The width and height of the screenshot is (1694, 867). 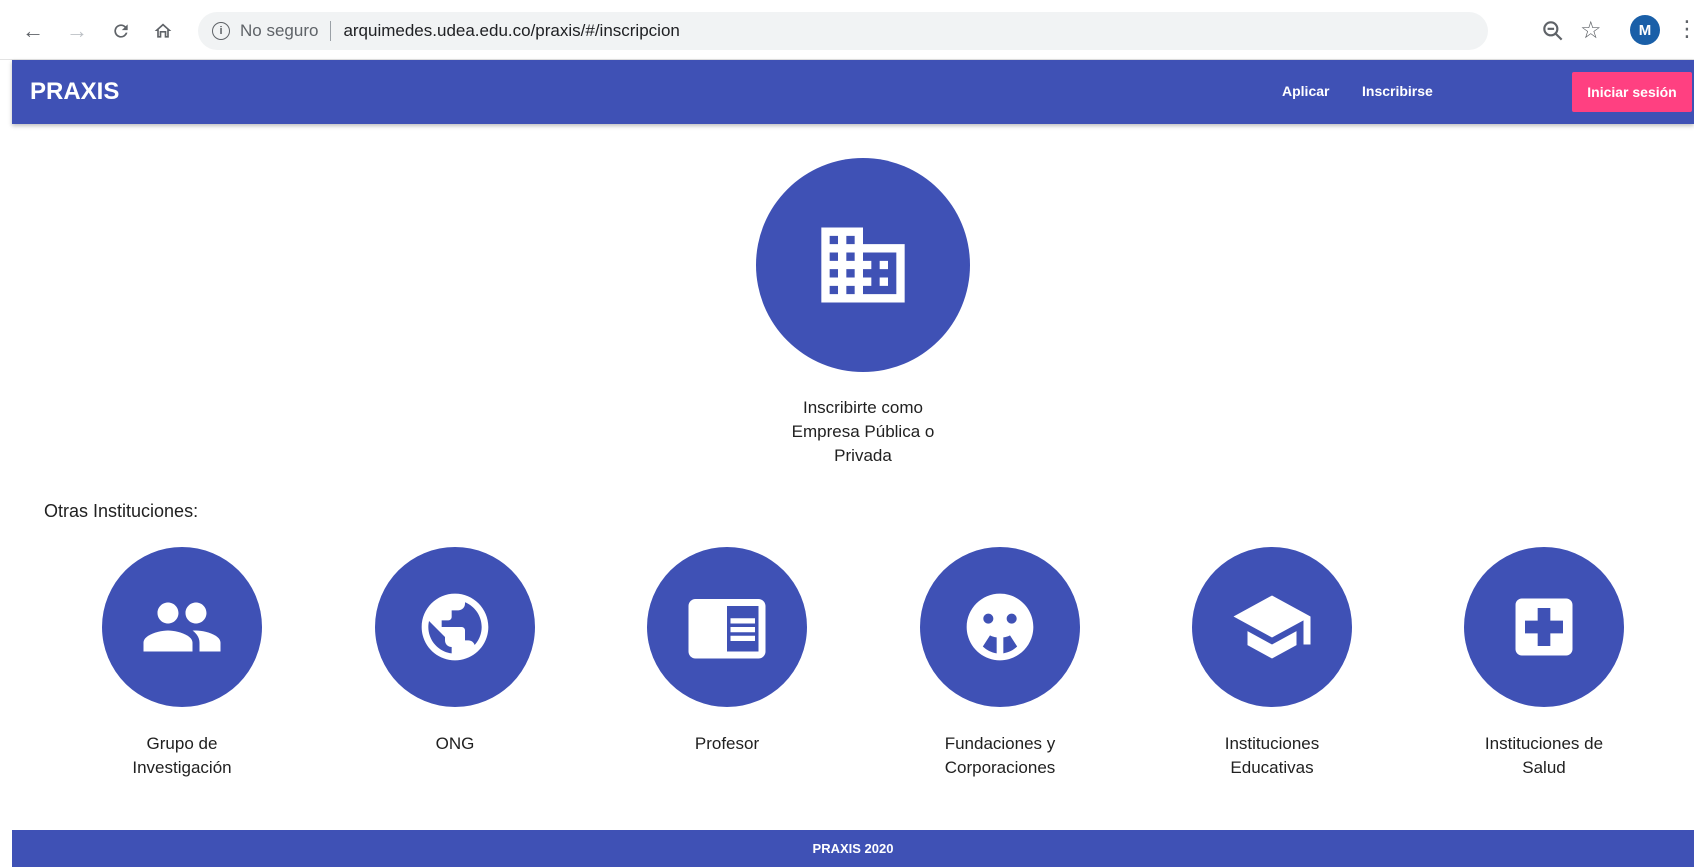 What do you see at coordinates (279, 30) in the screenshot?
I see `security-label: No seguro` at bounding box center [279, 30].